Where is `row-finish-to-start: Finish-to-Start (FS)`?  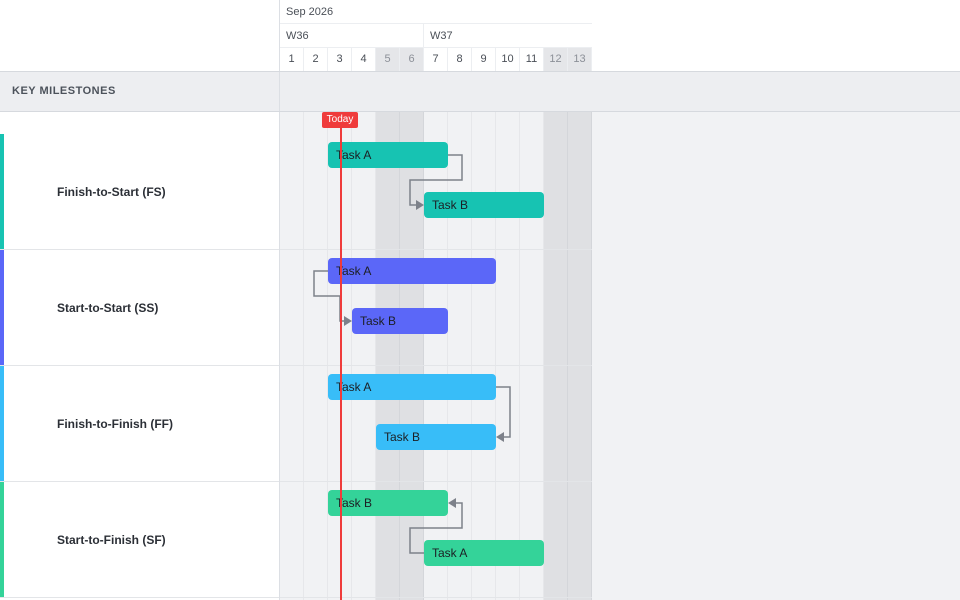
row-finish-to-start: Finish-to-Start (FS) is located at coordinates (139, 192).